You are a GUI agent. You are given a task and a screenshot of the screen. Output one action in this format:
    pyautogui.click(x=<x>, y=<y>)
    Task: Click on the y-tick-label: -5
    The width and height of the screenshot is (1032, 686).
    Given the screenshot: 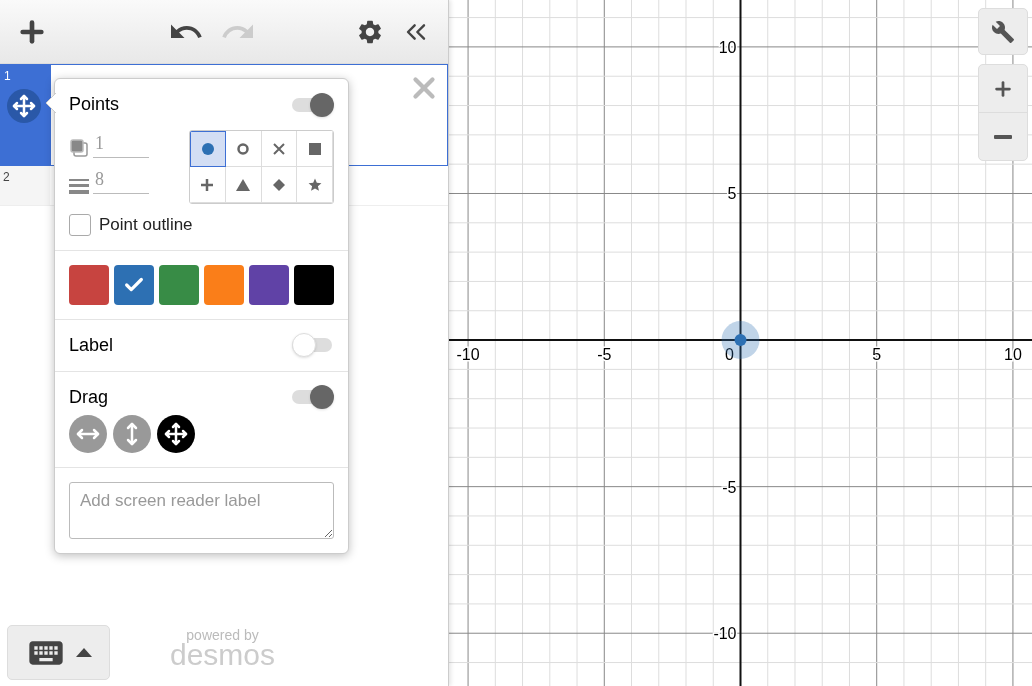 What is the action you would take?
    pyautogui.click(x=729, y=487)
    